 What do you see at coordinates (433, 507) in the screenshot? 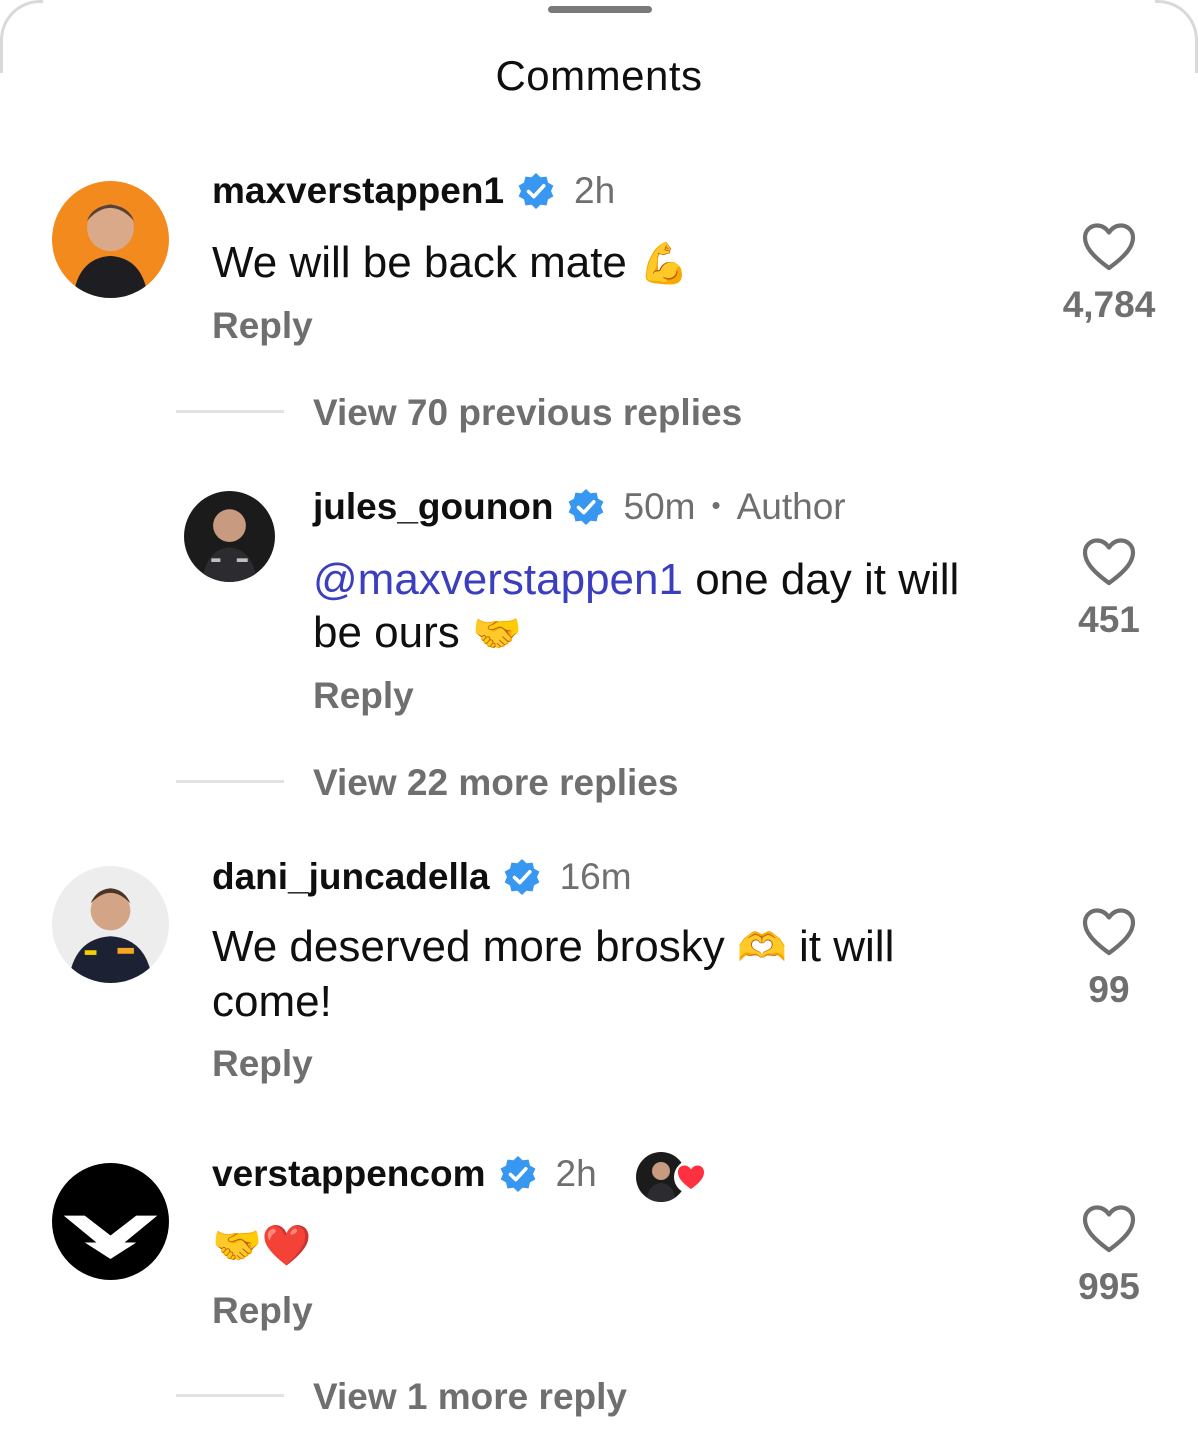
I see `username: jules_gounon` at bounding box center [433, 507].